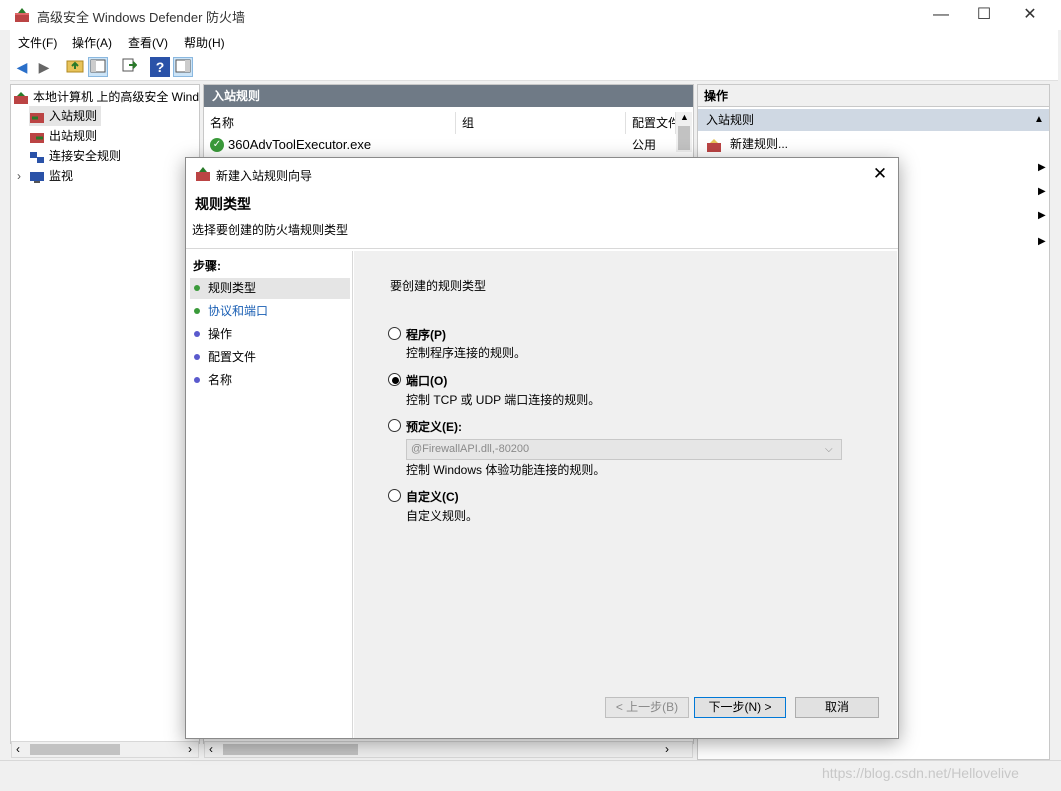 This screenshot has height=791, width=1061. I want to click on radio-custom, so click(394, 495).